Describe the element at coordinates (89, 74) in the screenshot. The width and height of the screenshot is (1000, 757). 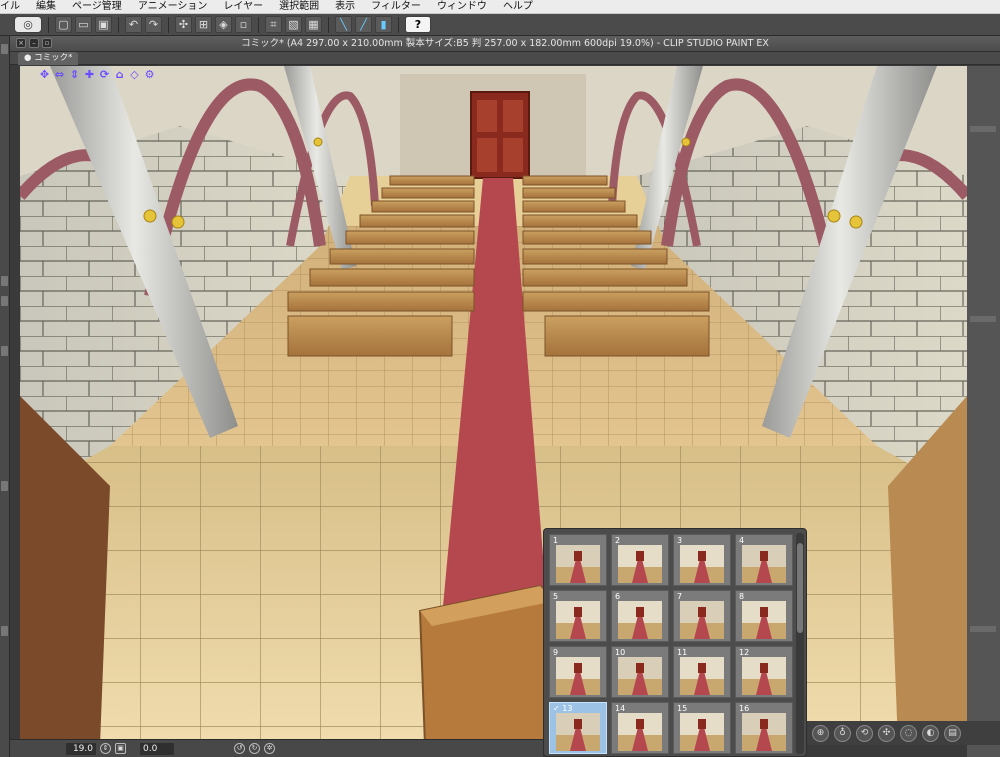
I see `plane-move-icon: ✚` at that location.